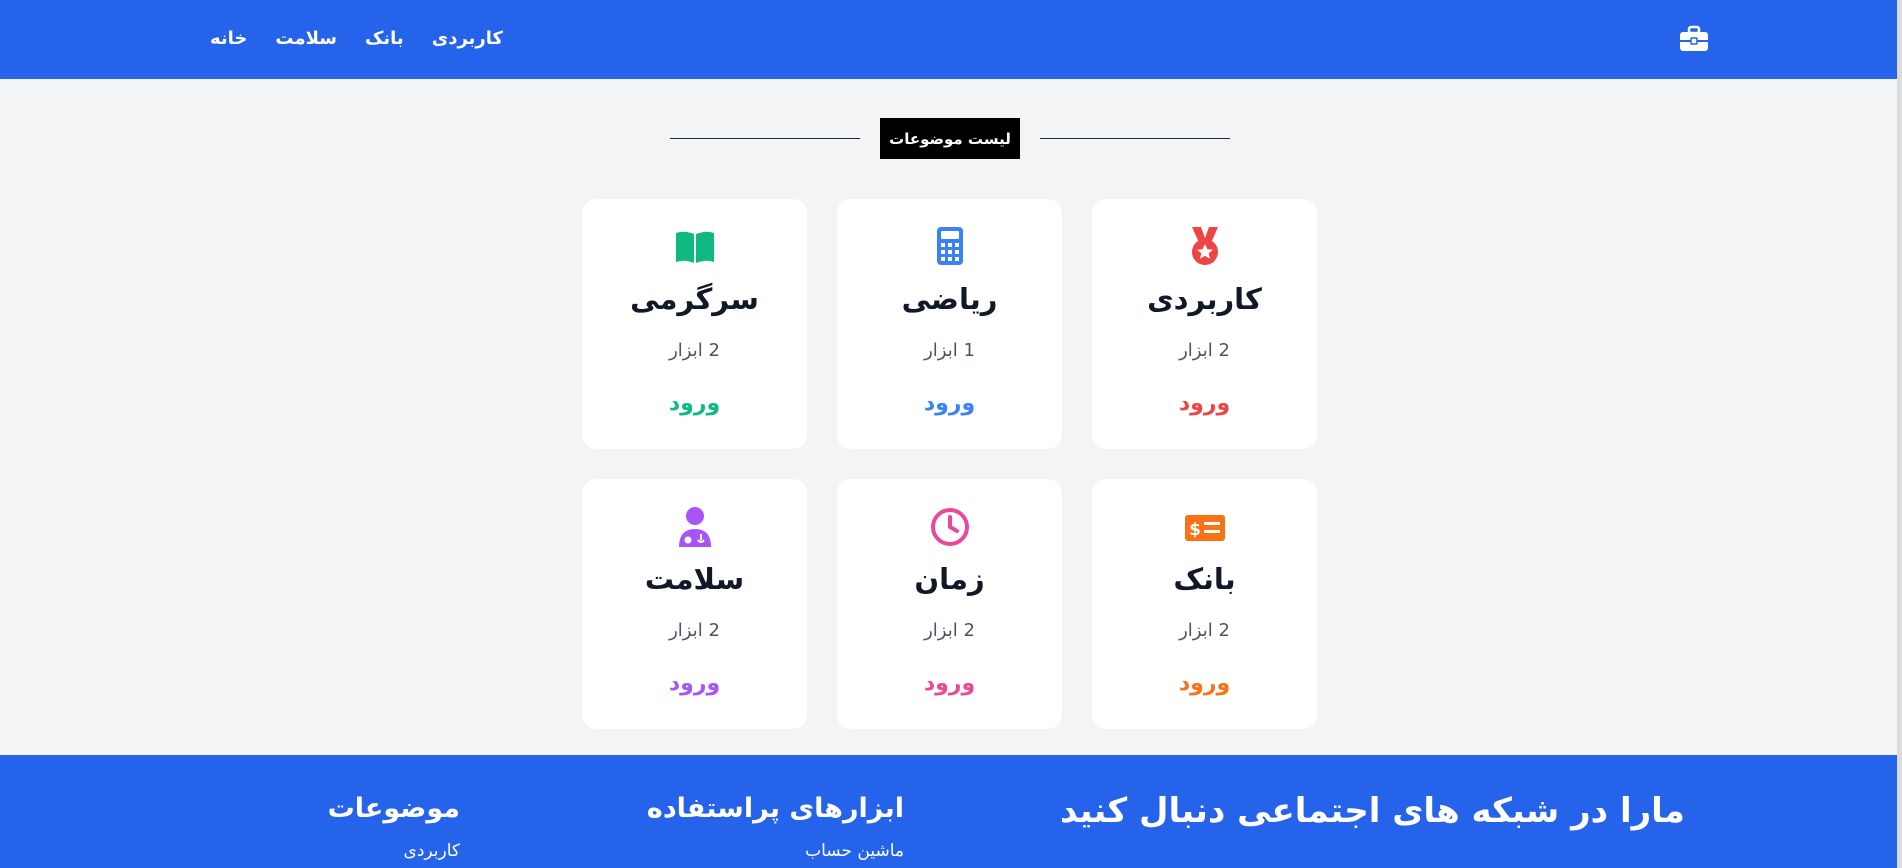 The image size is (1902, 868). What do you see at coordinates (949, 579) in the screenshot?
I see `topic-title: زمان` at bounding box center [949, 579].